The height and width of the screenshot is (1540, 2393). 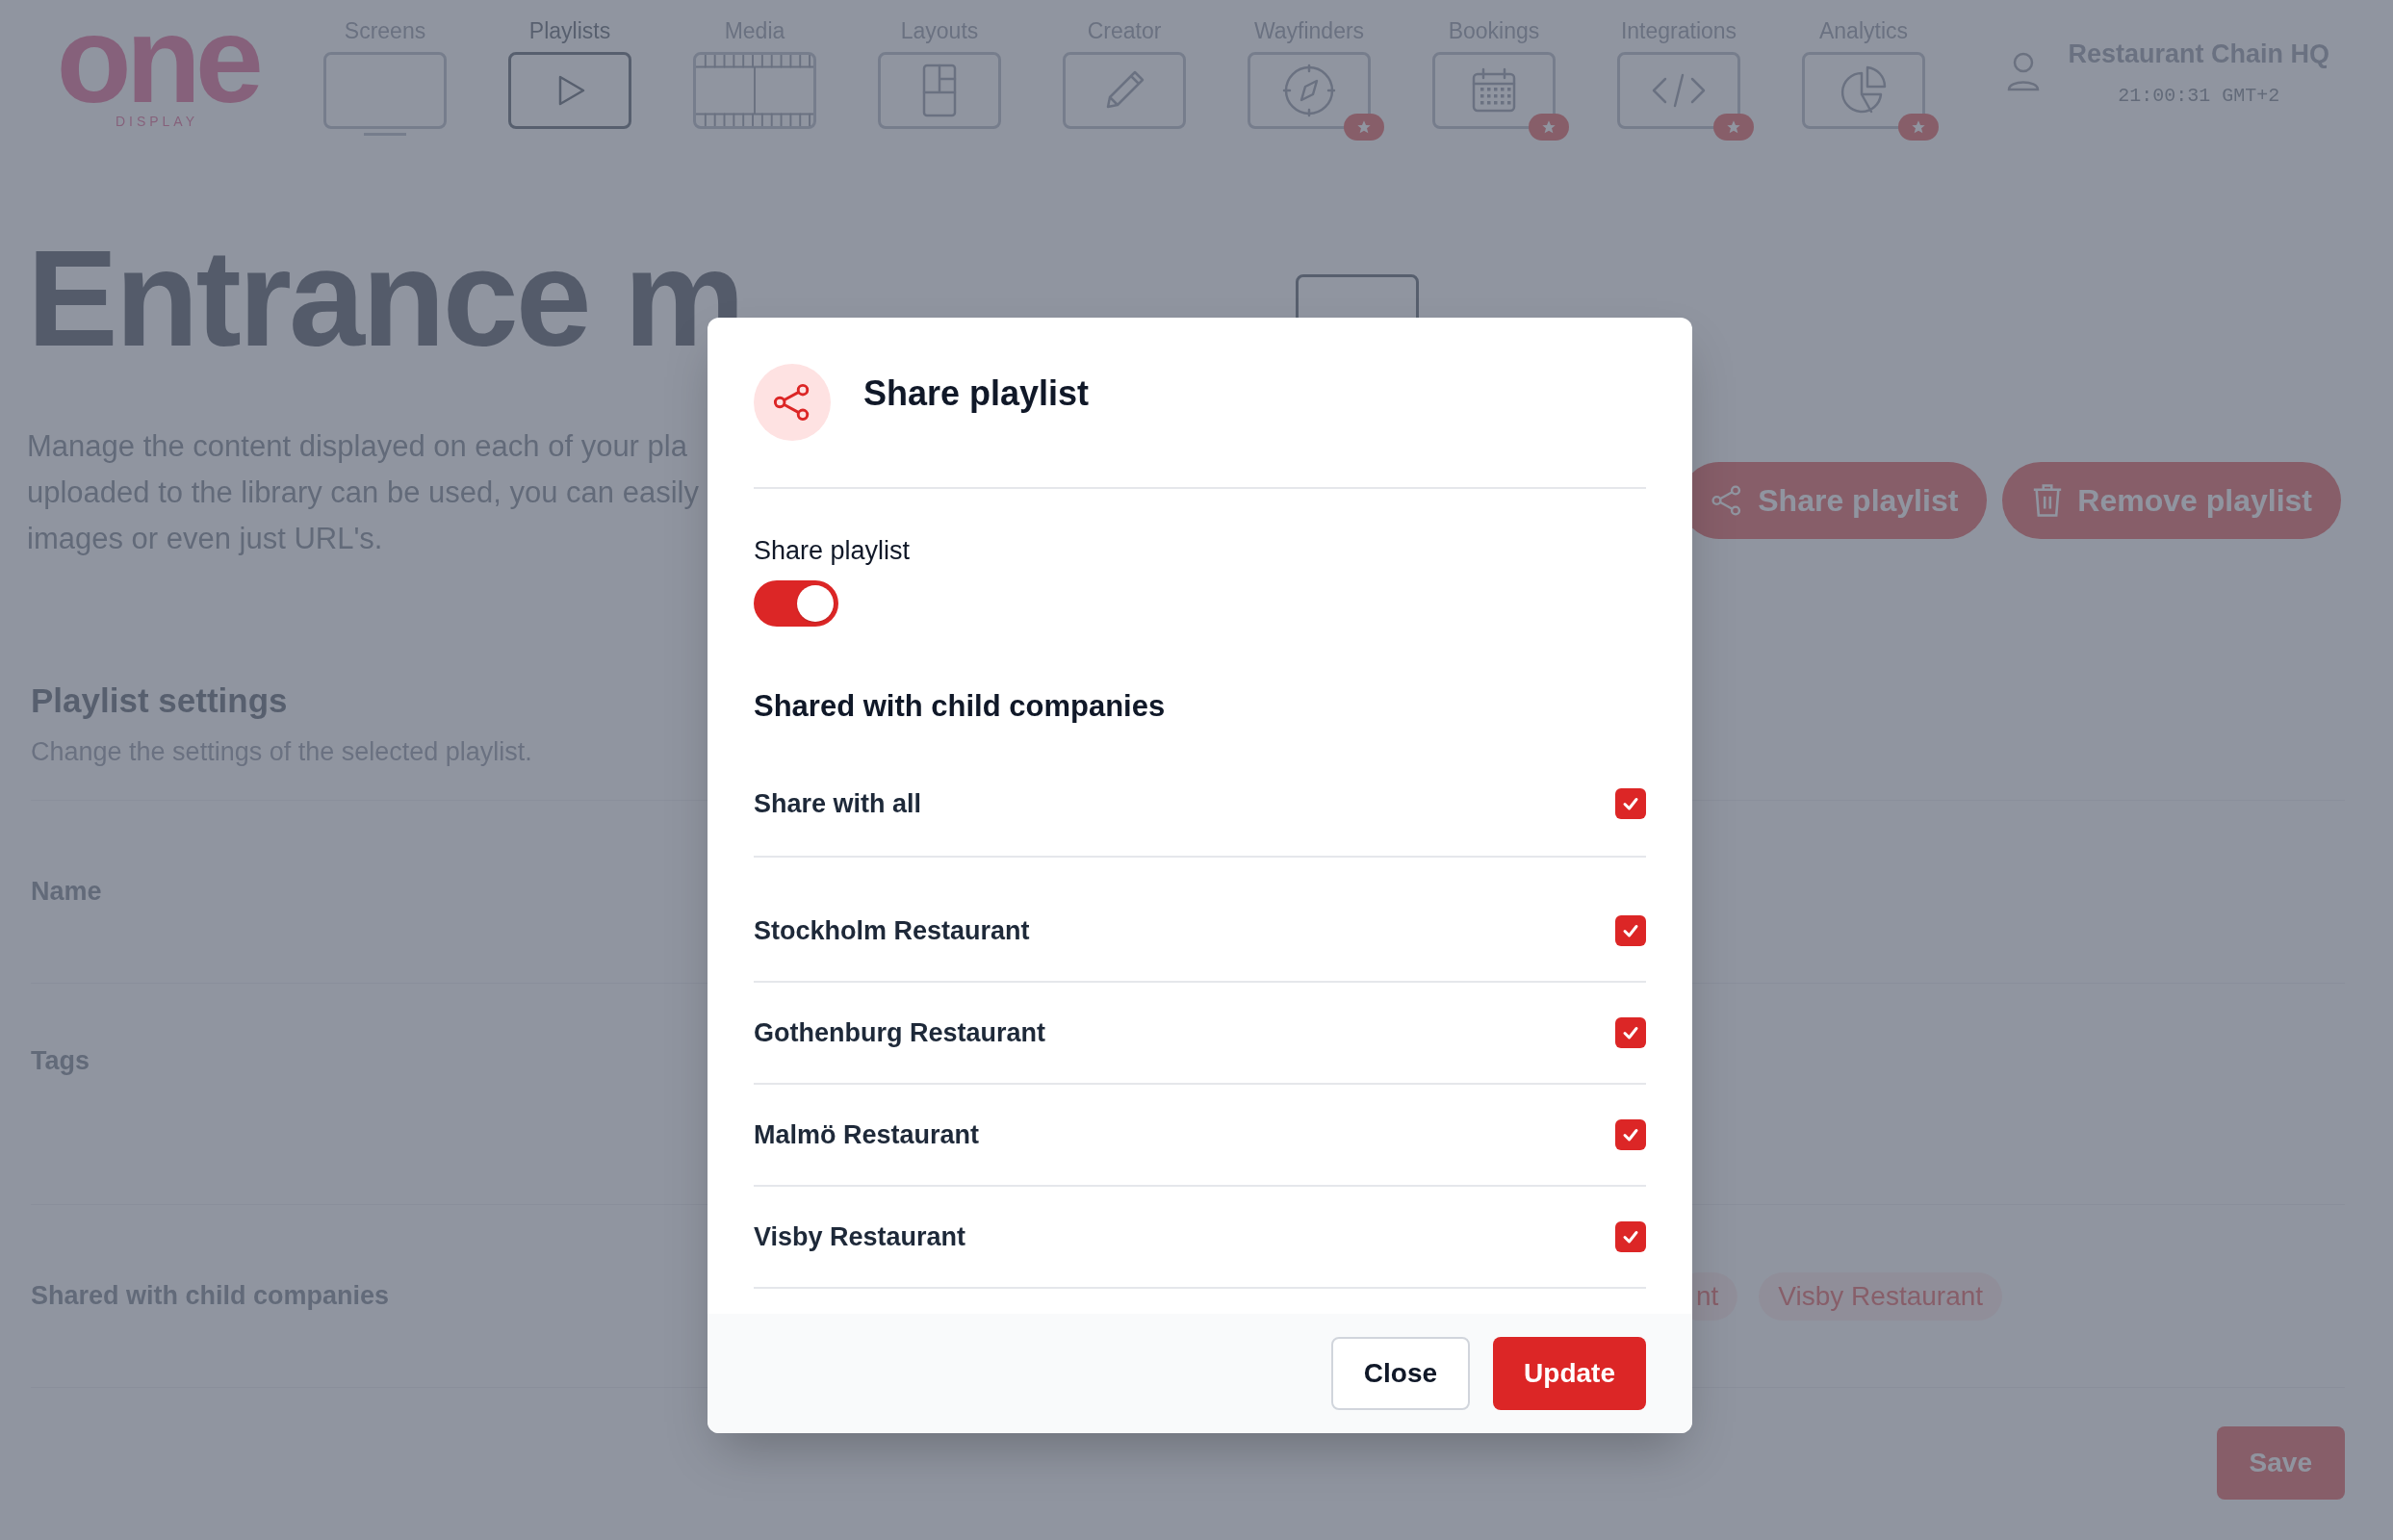 What do you see at coordinates (960, 706) in the screenshot?
I see `subsection-title: Shared with child companies` at bounding box center [960, 706].